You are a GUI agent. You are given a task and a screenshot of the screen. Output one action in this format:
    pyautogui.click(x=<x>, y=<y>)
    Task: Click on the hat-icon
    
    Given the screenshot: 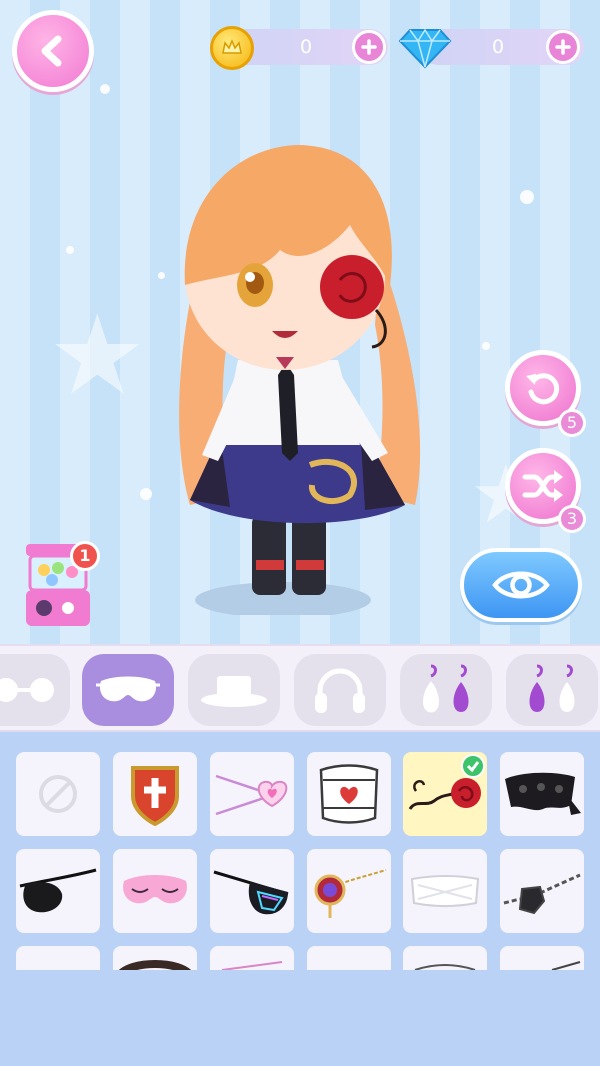 What is the action you would take?
    pyautogui.click(x=234, y=691)
    